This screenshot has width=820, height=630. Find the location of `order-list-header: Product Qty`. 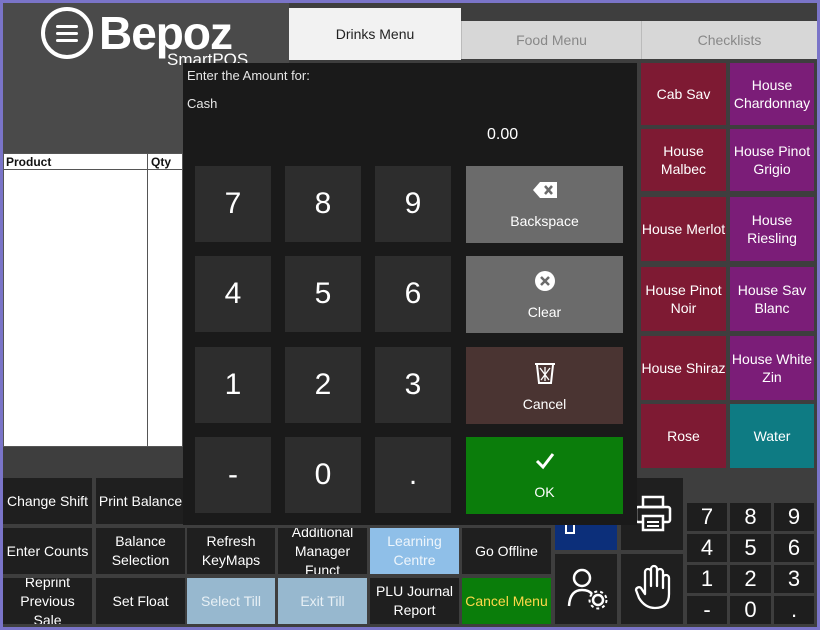

order-list-header: Product Qty is located at coordinates (93, 162).